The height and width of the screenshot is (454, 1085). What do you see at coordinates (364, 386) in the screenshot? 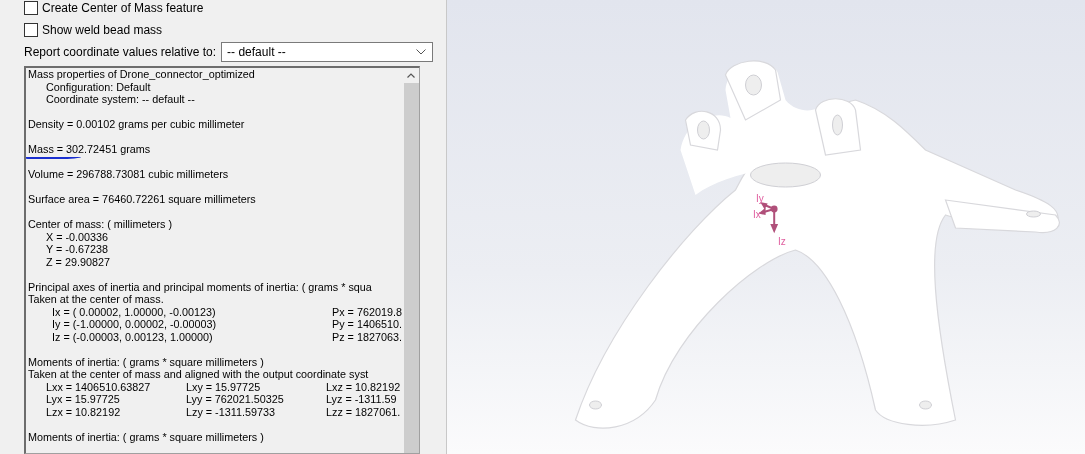
I see `report-value: Lxz = 10.82192` at bounding box center [364, 386].